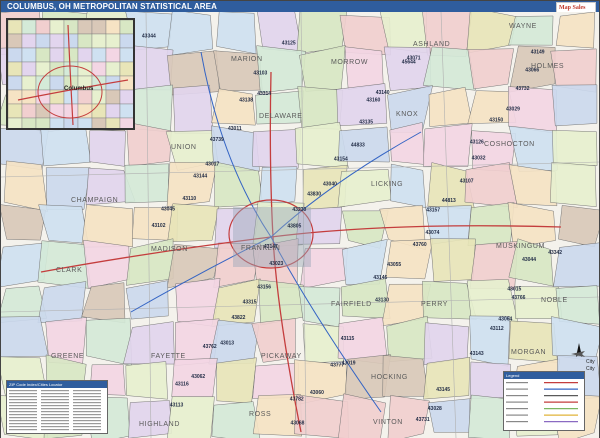 Image resolution: width=600 pixels, height=438 pixels. What do you see at coordinates (514, 289) in the screenshot?
I see `zip-label: 43015` at bounding box center [514, 289].